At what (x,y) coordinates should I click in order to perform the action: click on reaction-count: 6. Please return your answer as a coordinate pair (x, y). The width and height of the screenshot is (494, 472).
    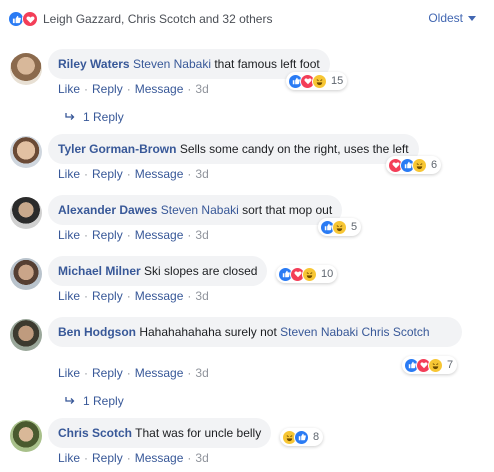
    Looking at the image, I should click on (434, 165).